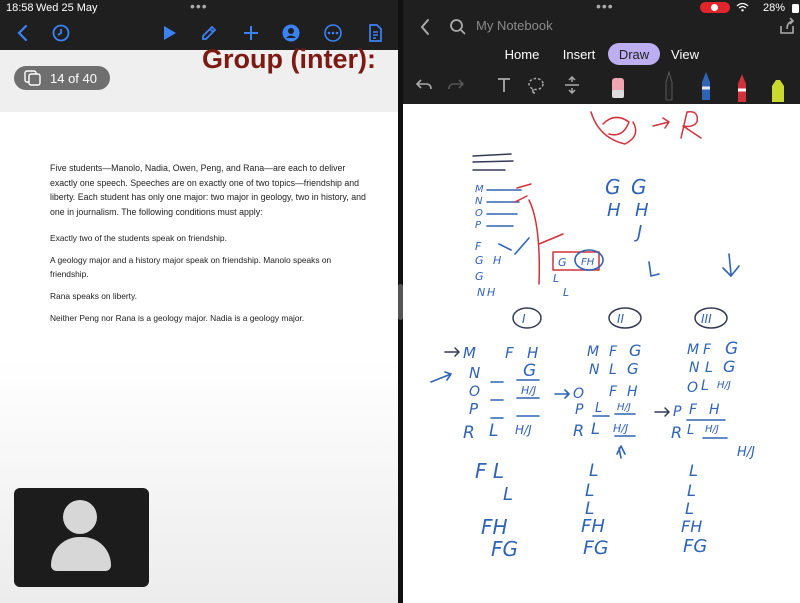 Image resolution: width=800 pixels, height=603 pixels. What do you see at coordinates (333, 33) in the screenshot?
I see `more-options-icon` at bounding box center [333, 33].